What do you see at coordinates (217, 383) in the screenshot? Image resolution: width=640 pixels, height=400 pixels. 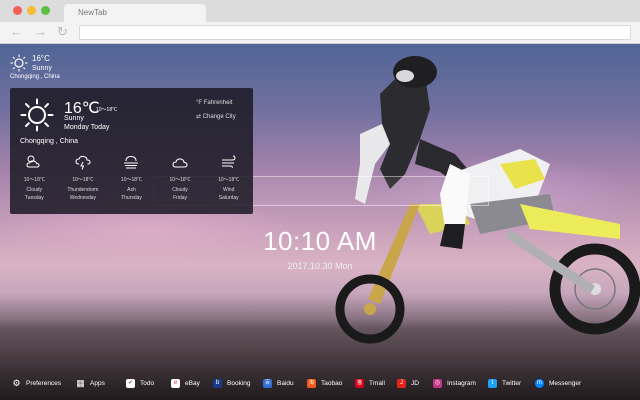 I see `booking-icon: b` at bounding box center [217, 383].